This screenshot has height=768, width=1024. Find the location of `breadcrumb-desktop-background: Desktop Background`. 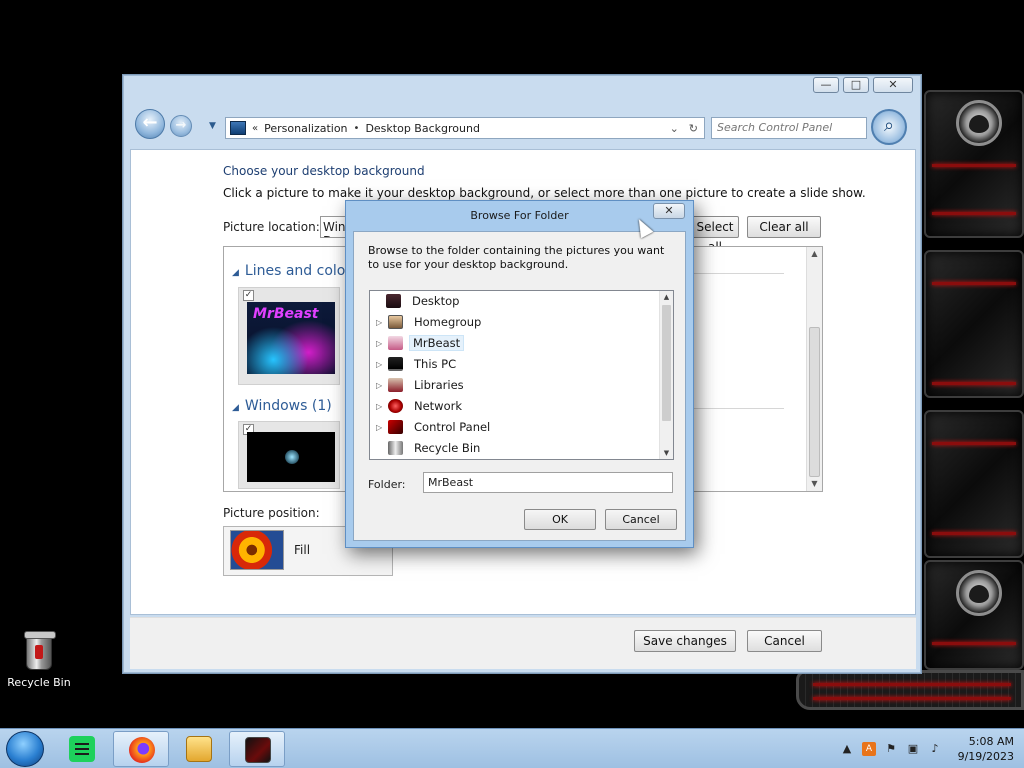

breadcrumb-desktop-background: Desktop Background is located at coordinates (422, 128).